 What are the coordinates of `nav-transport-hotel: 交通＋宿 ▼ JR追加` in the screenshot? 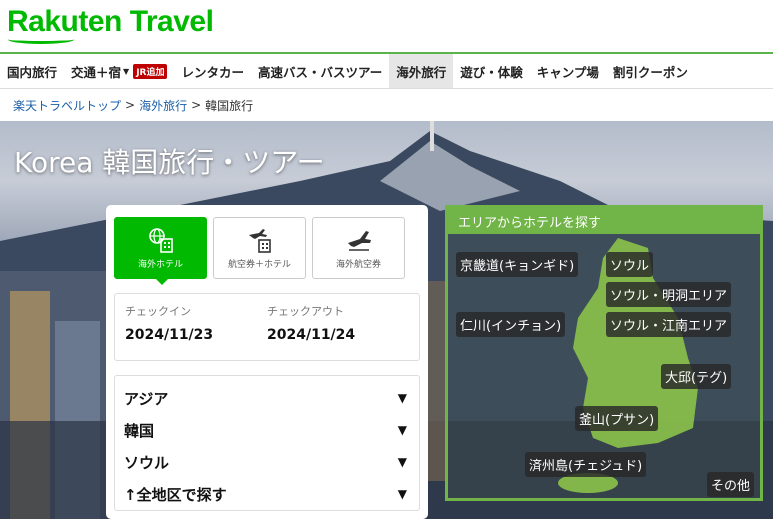 It's located at (119, 71).